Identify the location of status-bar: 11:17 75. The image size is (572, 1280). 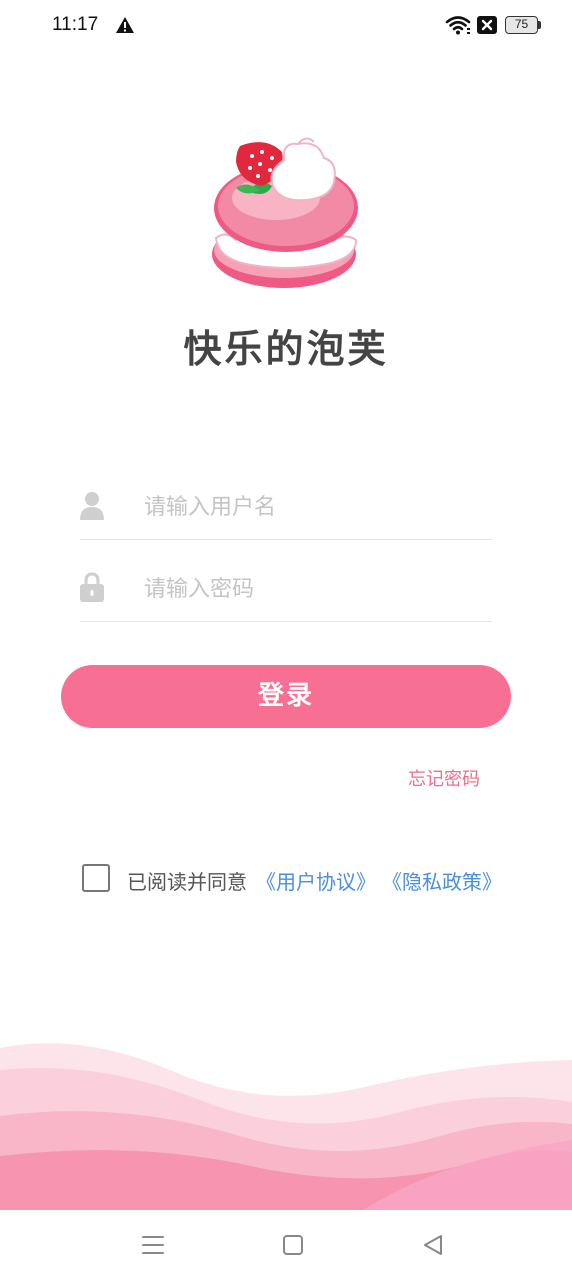
(286, 26).